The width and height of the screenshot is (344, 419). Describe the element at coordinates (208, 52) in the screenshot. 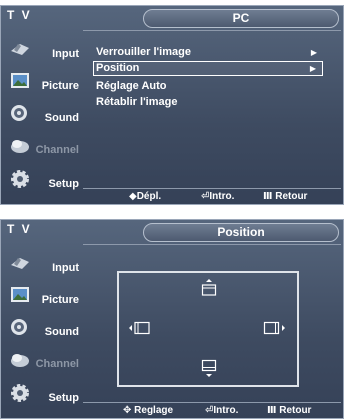

I see `menu-item-verrouiller-image: Verrouiller l'image ▶` at that location.